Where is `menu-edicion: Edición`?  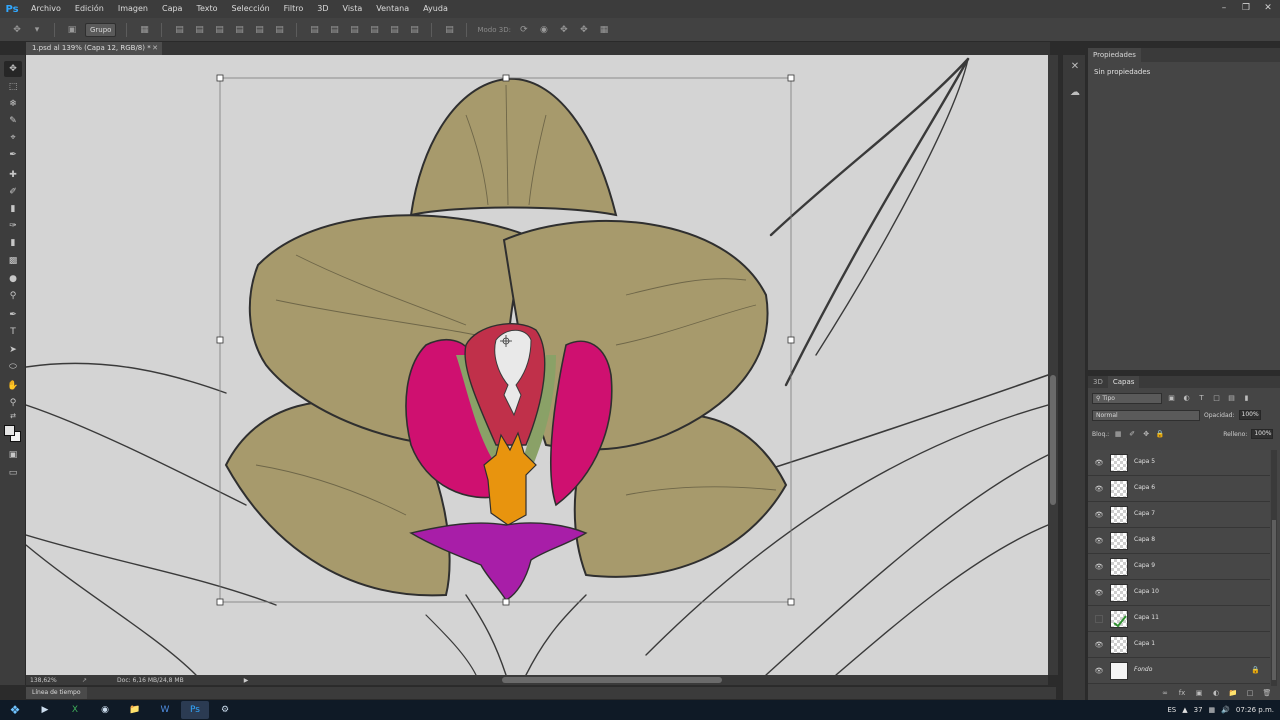 menu-edicion: Edición is located at coordinates (89, 9).